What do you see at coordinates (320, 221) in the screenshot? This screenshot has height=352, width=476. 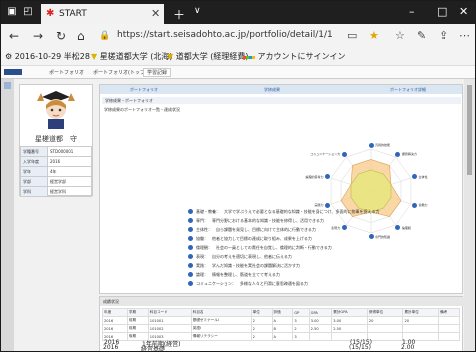 I see `list-item: 専門： 専門分野における基本的な知識・技能を修得し、活用できる力` at bounding box center [320, 221].